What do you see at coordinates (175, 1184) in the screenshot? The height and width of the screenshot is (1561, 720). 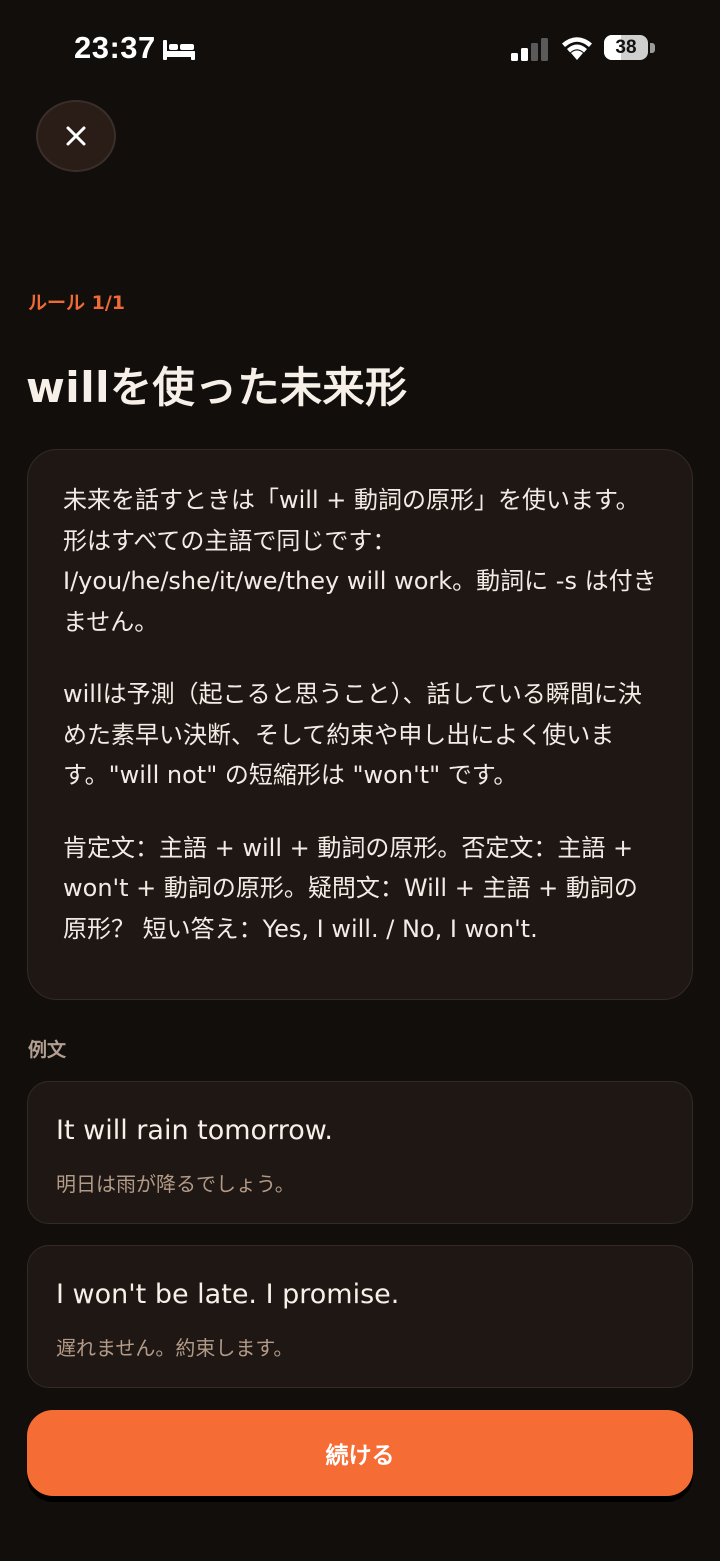 I see `example-translation: 明日は雨が降るでしょう。` at bounding box center [175, 1184].